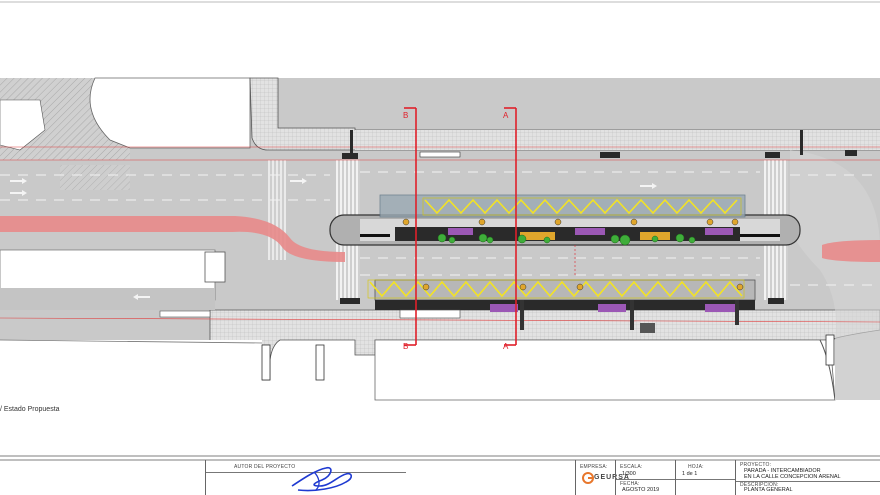 This screenshot has width=880, height=495. I want to click on section-mark-b-top: B, so click(405, 115).